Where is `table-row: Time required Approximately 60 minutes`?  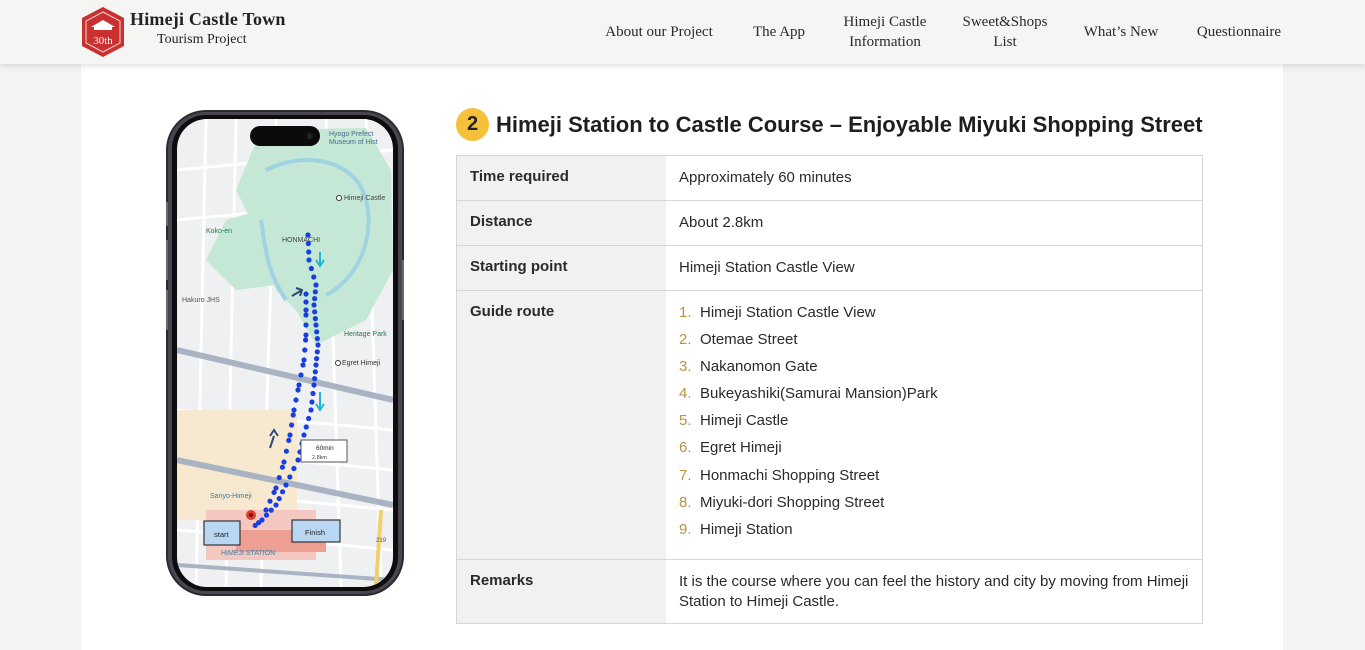
table-row: Time required Approximately 60 minutes is located at coordinates (829, 178).